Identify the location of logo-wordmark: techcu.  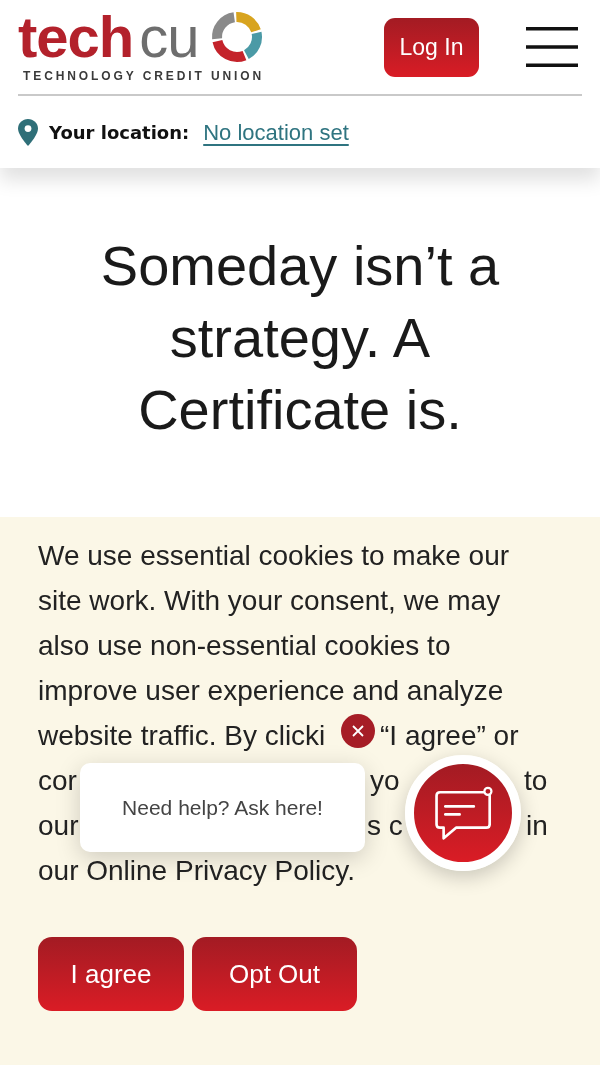
(108, 37).